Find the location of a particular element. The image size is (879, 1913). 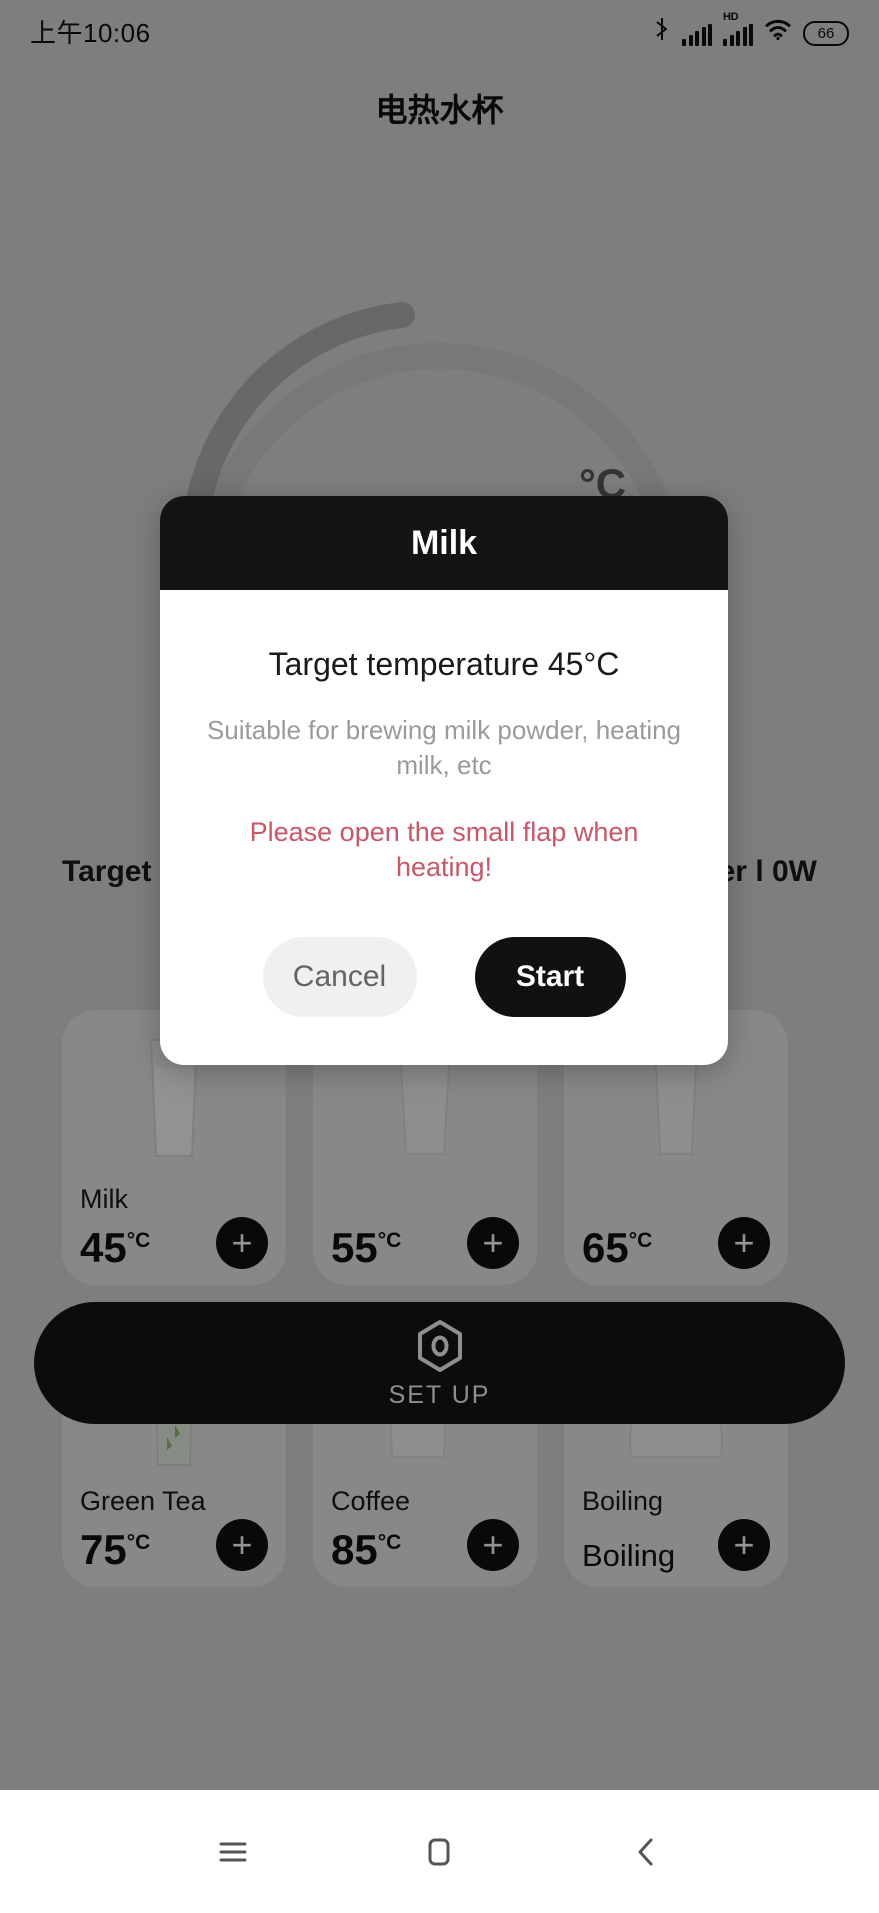

home-square-icon is located at coordinates (439, 1852).